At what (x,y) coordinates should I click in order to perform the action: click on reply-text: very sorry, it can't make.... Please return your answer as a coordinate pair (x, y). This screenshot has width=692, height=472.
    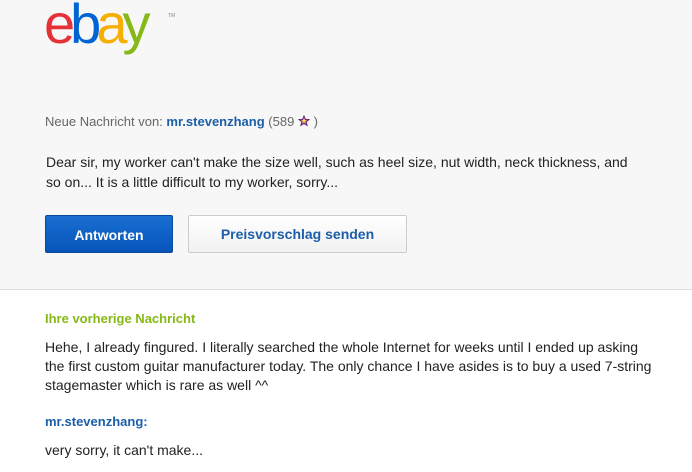
    Looking at the image, I should click on (124, 450).